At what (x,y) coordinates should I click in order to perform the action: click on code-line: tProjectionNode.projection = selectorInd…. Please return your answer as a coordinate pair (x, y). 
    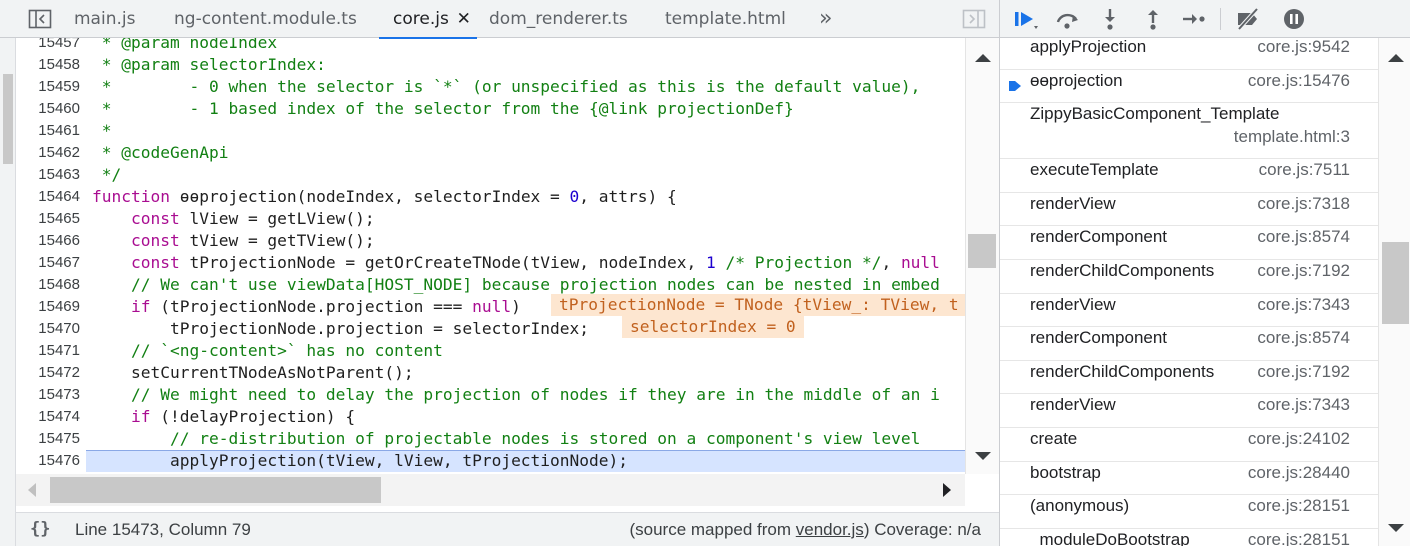
    Looking at the image, I should click on (341, 328).